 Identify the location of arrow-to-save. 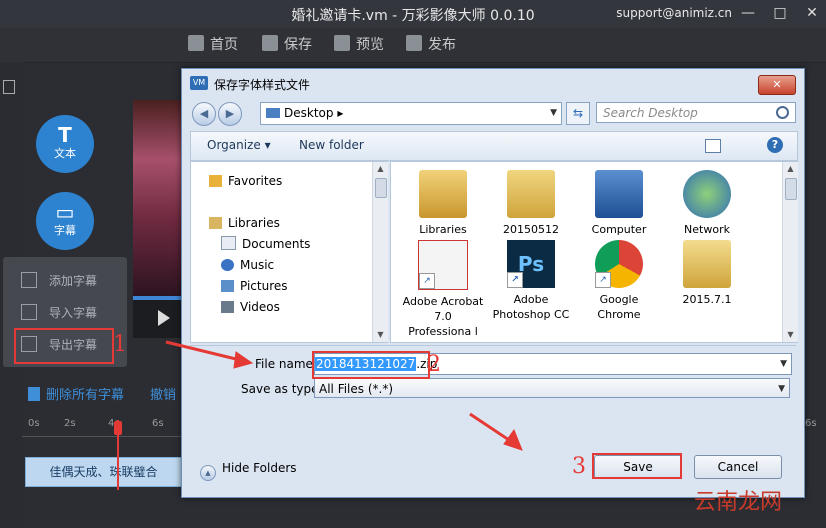
(496, 431).